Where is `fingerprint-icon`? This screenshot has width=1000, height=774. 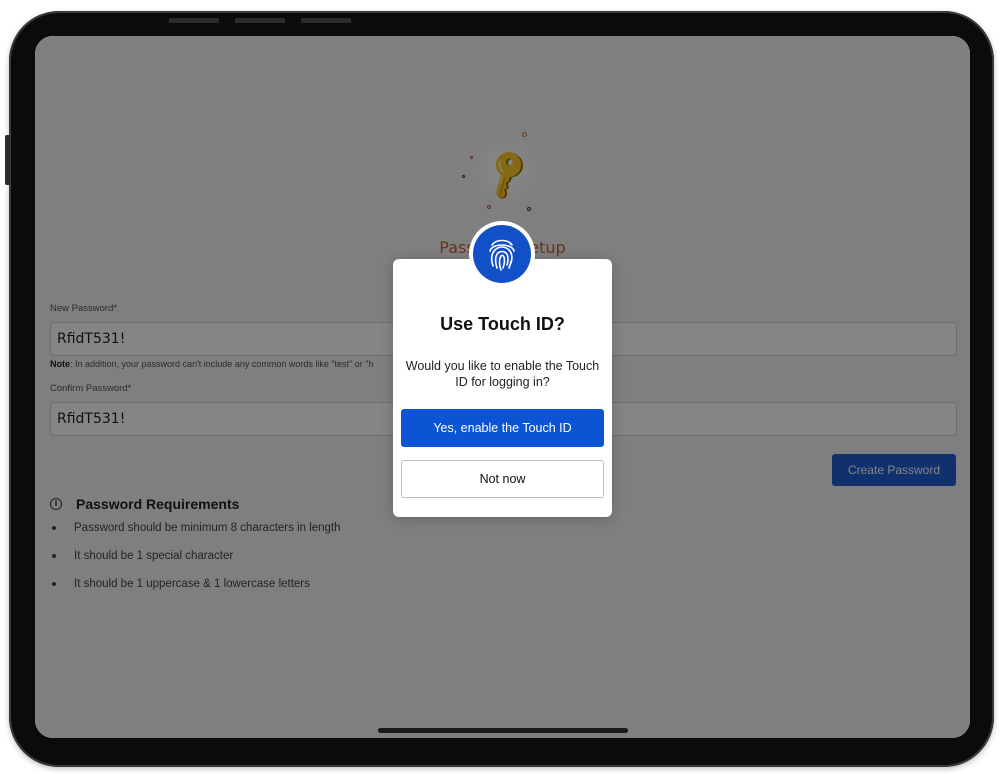 fingerprint-icon is located at coordinates (502, 254).